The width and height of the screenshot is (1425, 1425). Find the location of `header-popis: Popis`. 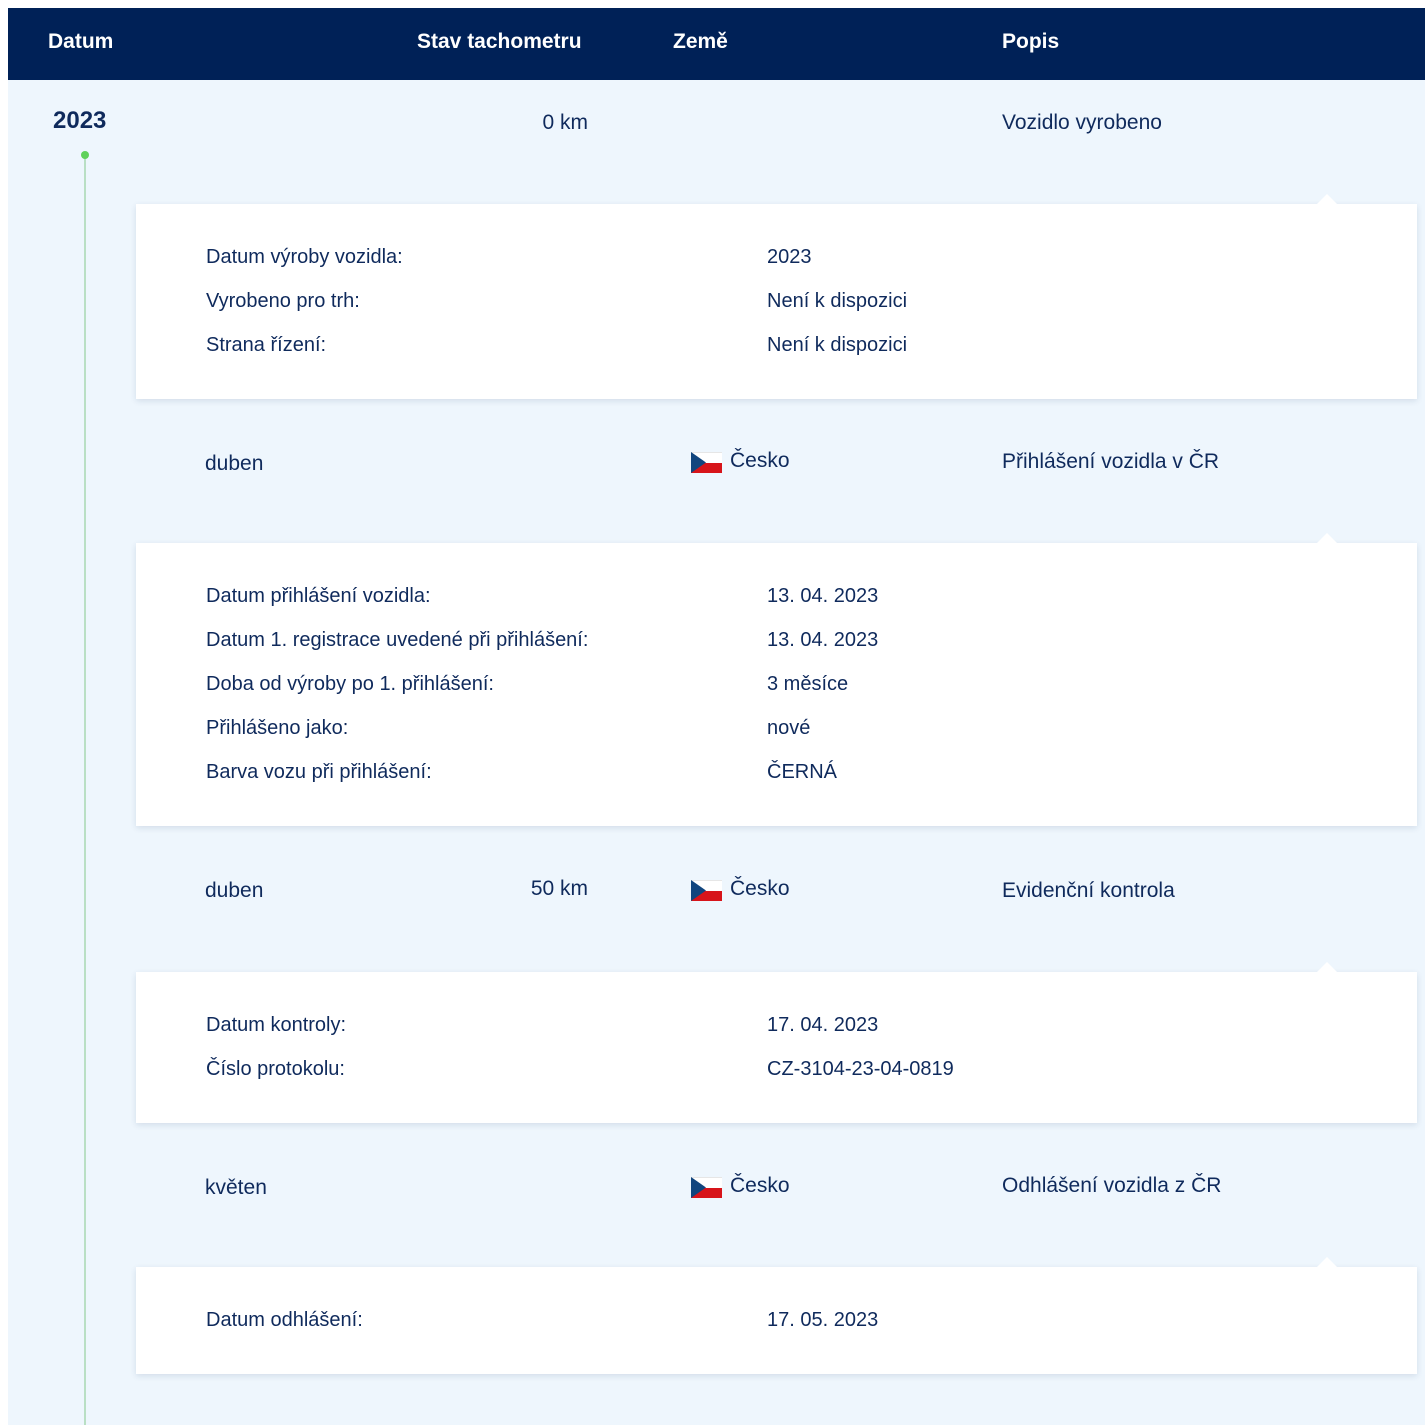

header-popis: Popis is located at coordinates (1031, 41).